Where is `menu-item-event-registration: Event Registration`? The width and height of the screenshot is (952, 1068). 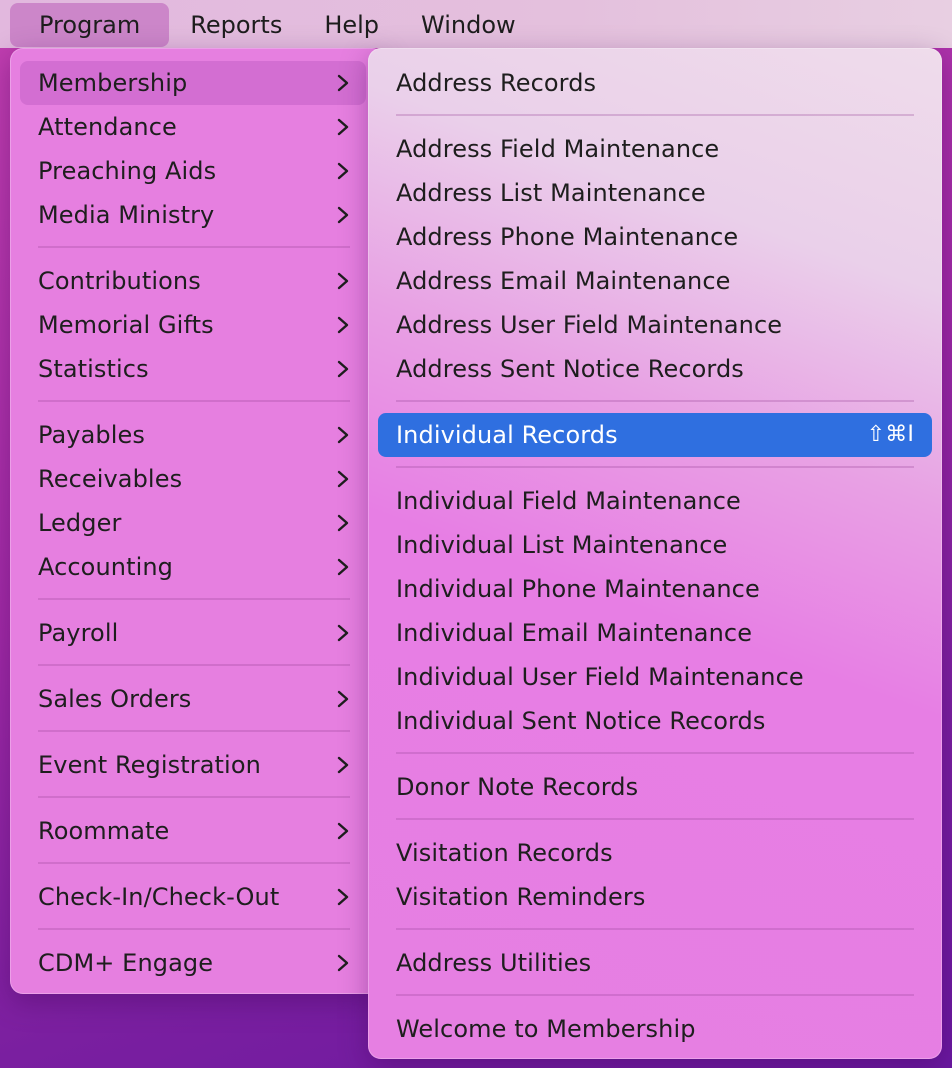
menu-item-event-registration: Event Registration is located at coordinates (193, 765).